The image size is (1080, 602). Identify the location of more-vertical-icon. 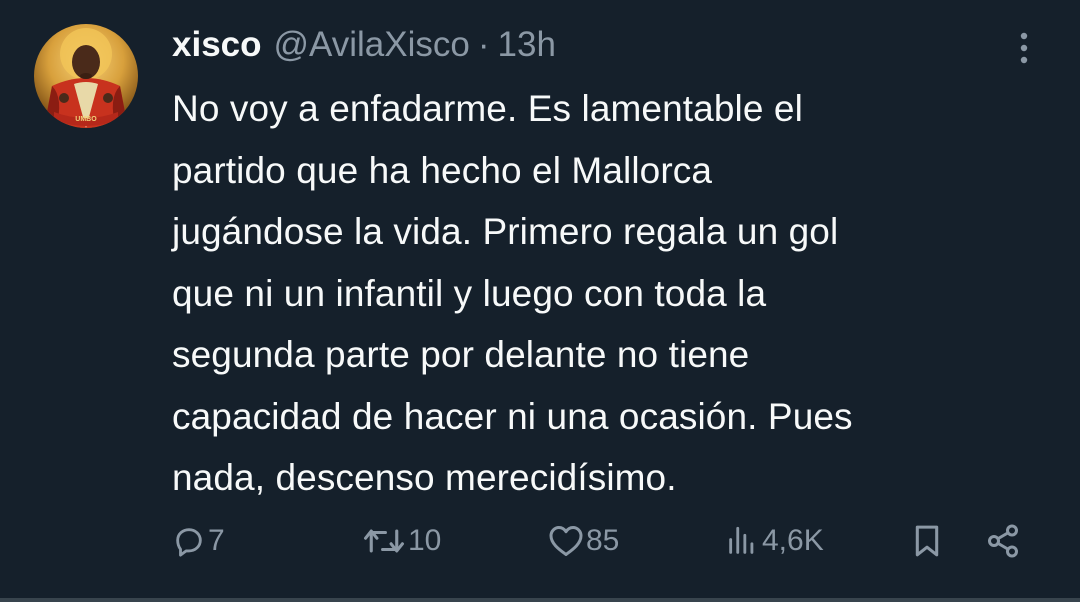
(1024, 48).